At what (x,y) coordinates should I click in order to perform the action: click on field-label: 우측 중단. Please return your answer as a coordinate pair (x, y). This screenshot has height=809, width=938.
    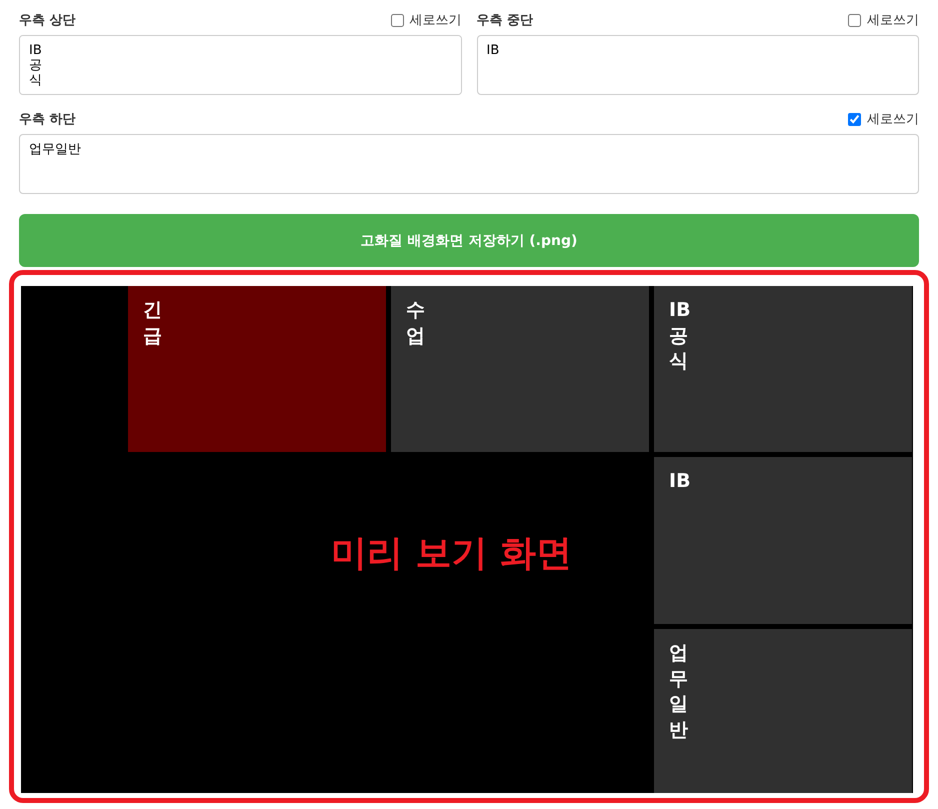
    Looking at the image, I should click on (505, 20).